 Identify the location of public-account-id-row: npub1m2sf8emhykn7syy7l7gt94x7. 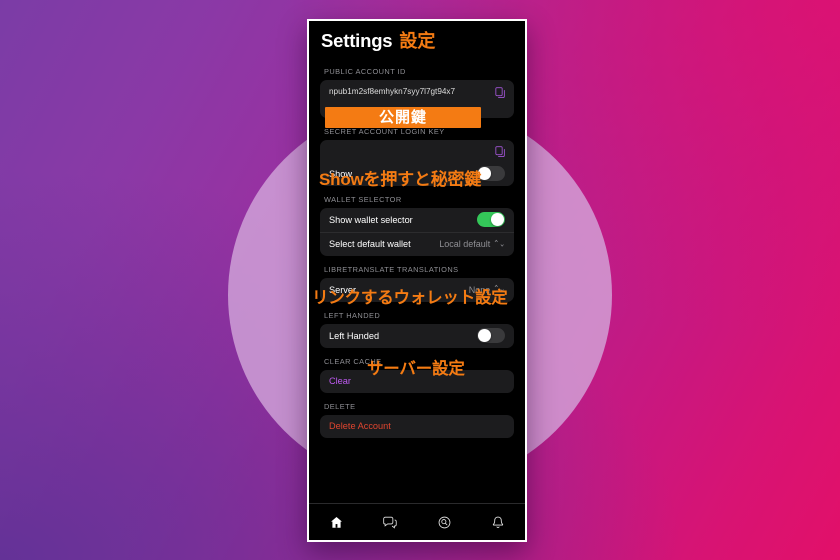
(417, 99).